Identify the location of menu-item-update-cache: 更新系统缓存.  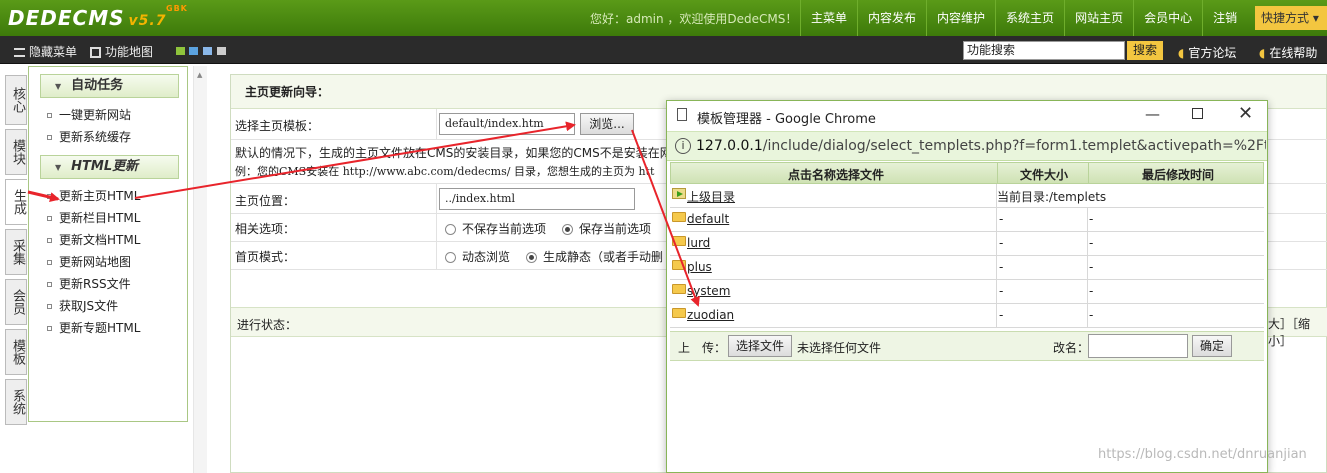
(108, 137).